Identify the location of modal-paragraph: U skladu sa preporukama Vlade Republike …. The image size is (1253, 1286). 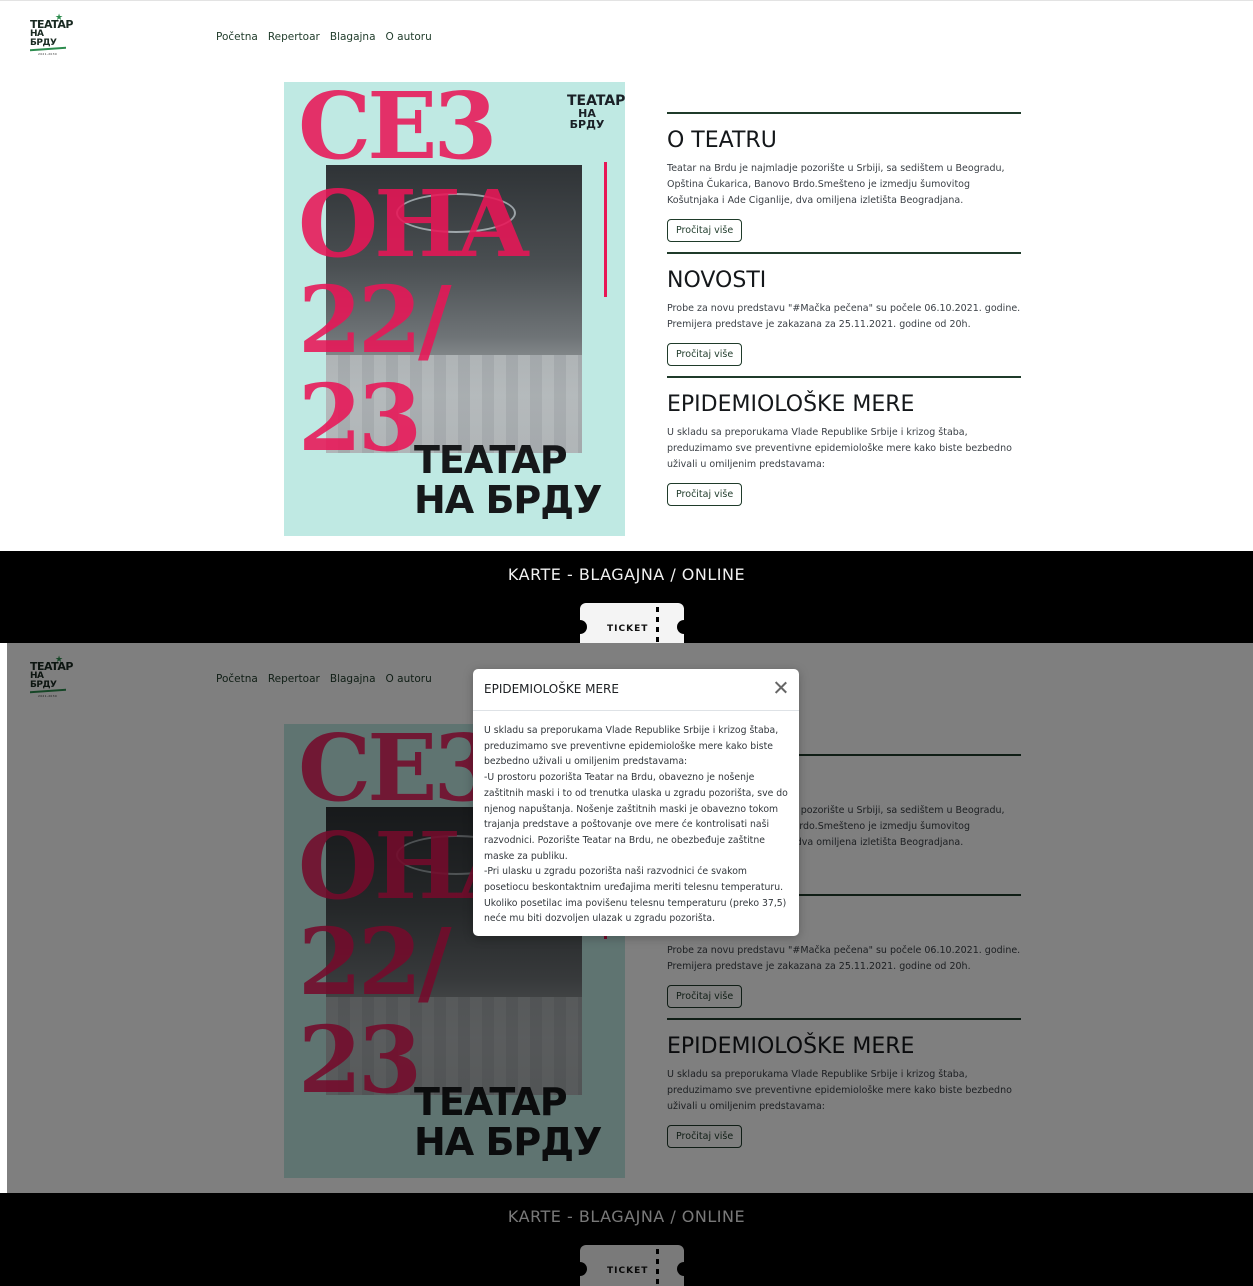
(631, 746).